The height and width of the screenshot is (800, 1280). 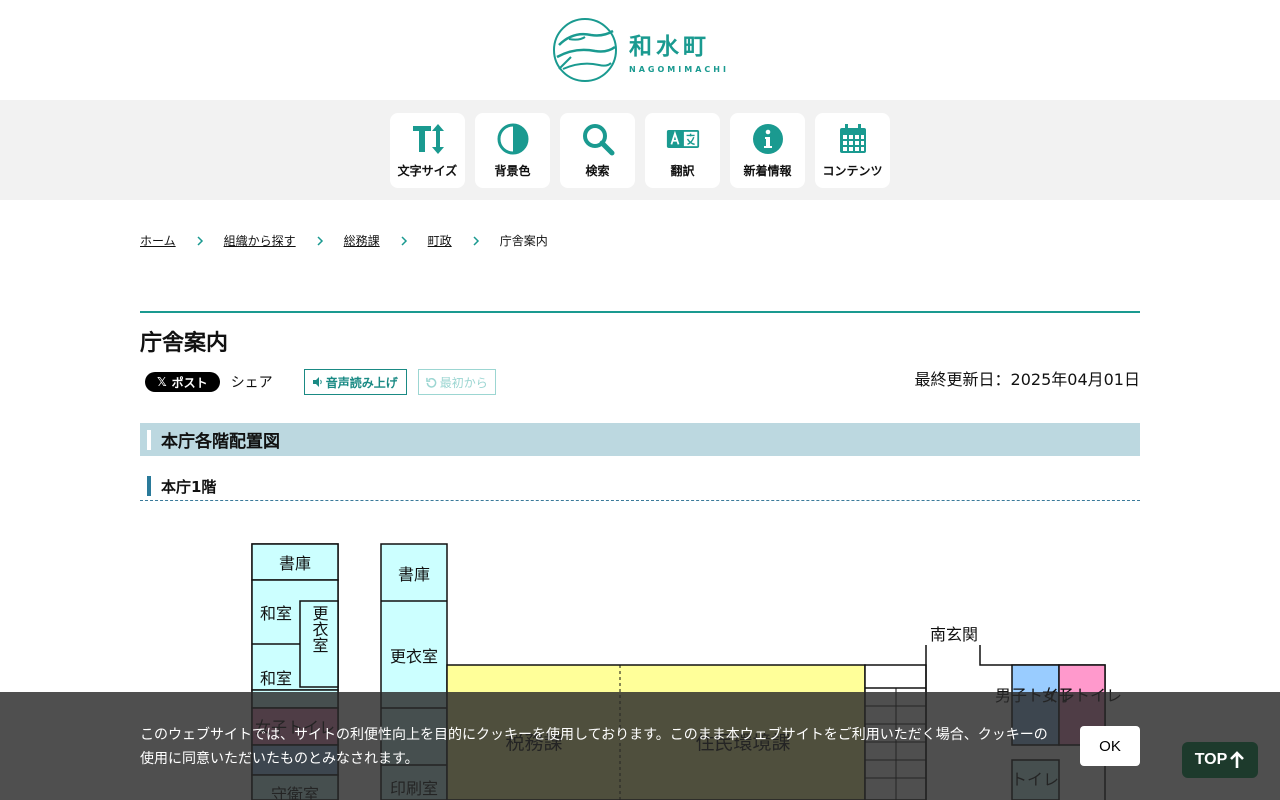 What do you see at coordinates (767, 138) in the screenshot?
I see `info-icon` at bounding box center [767, 138].